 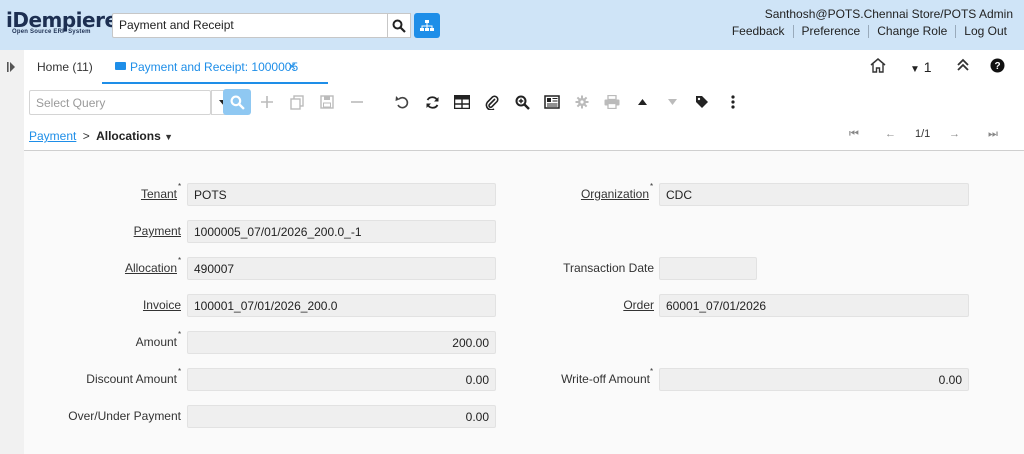 What do you see at coordinates (128, 136) in the screenshot?
I see `breadcrumb-current: Allocations` at bounding box center [128, 136].